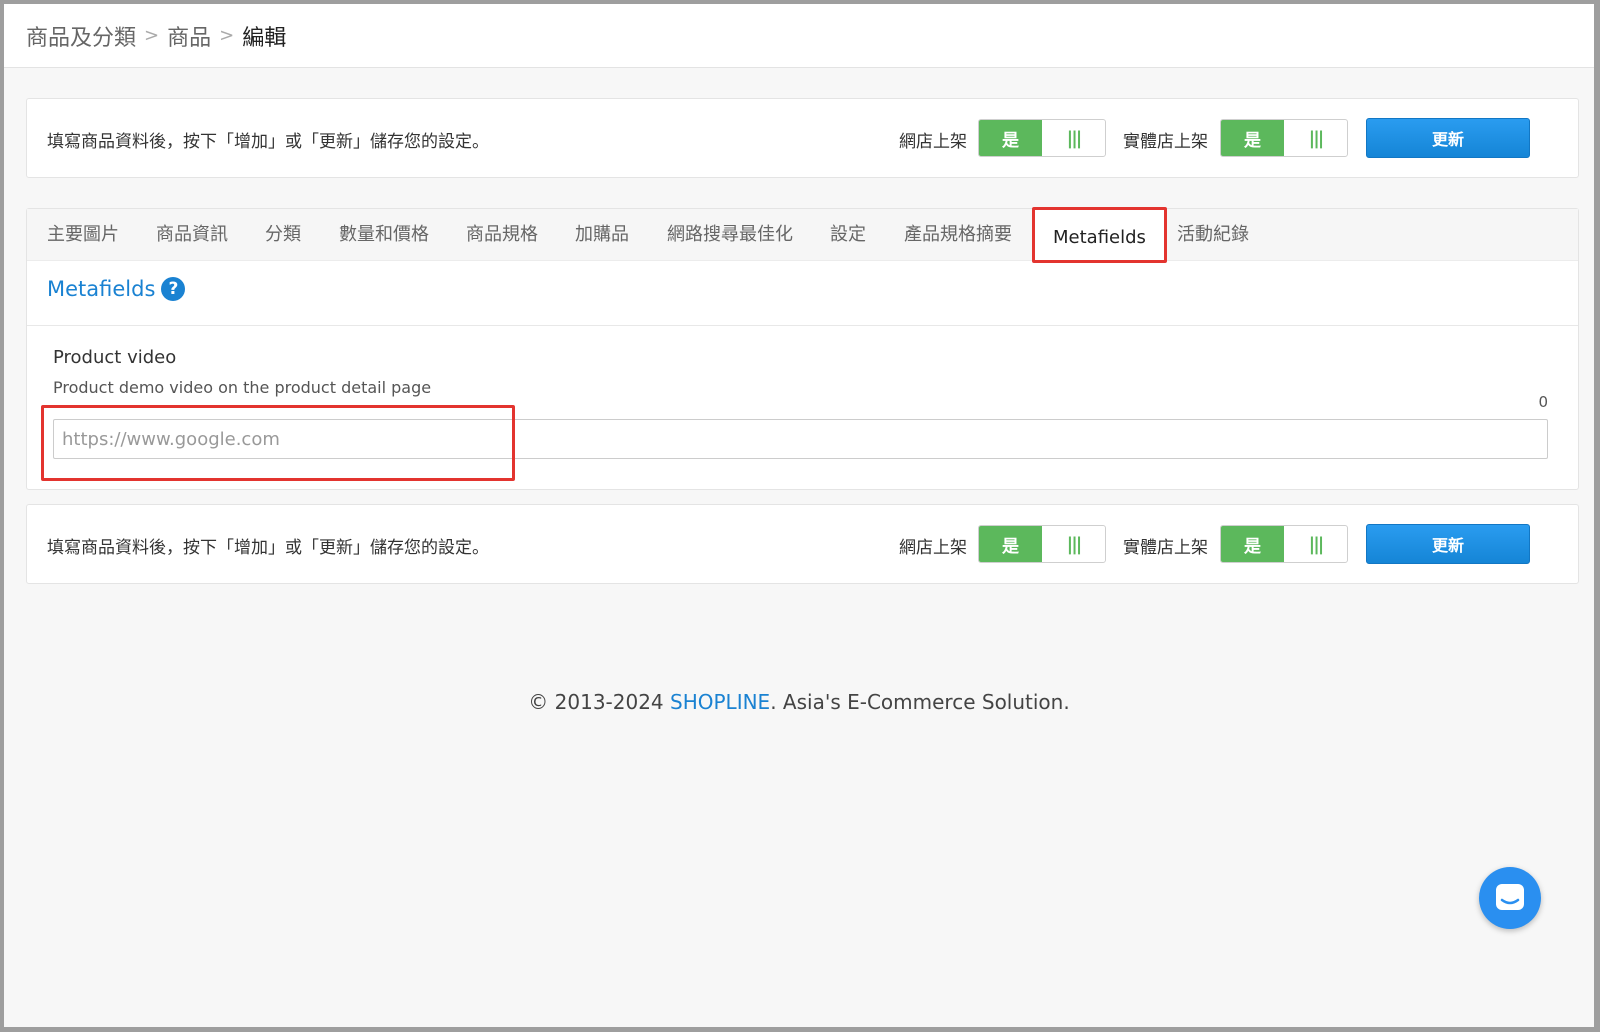 The height and width of the screenshot is (1032, 1600). Describe the element at coordinates (730, 235) in the screenshot. I see `tab-seo: 網路搜尋最佳化` at that location.